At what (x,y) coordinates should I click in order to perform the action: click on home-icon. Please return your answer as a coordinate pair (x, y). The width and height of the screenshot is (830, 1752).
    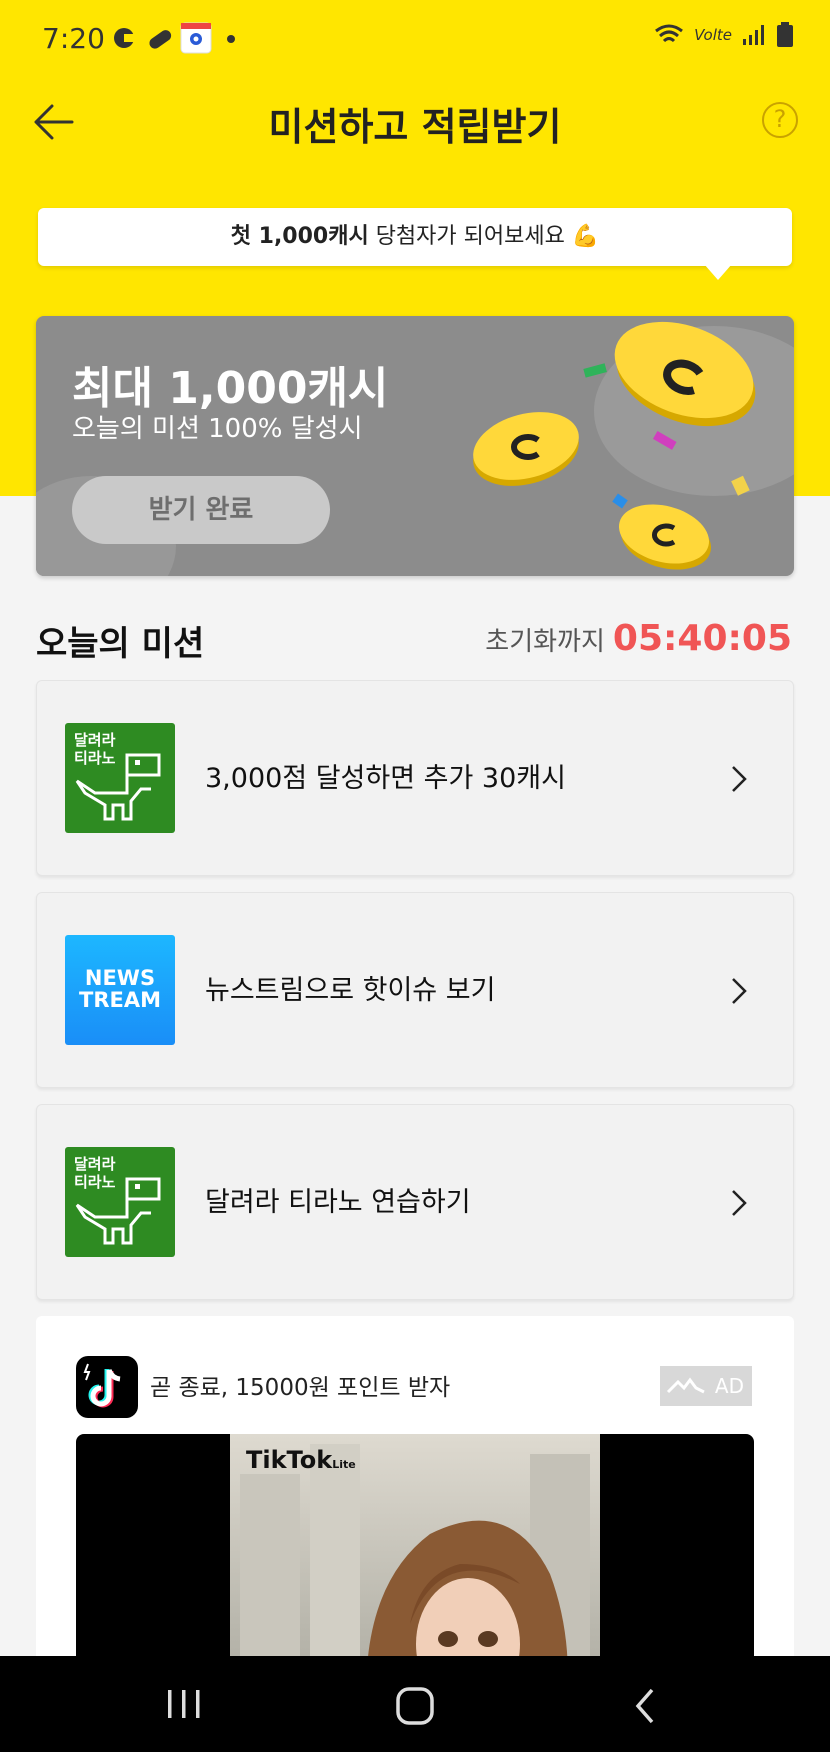
    Looking at the image, I should click on (415, 1706).